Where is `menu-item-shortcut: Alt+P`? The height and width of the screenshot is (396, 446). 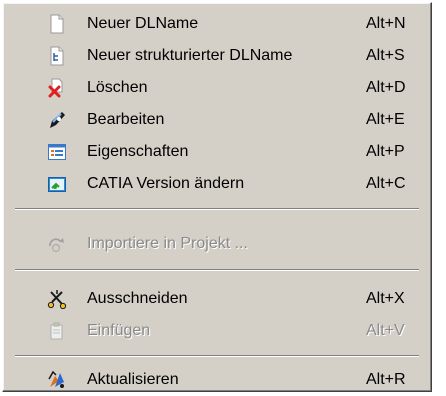 menu-item-shortcut: Alt+P is located at coordinates (385, 151).